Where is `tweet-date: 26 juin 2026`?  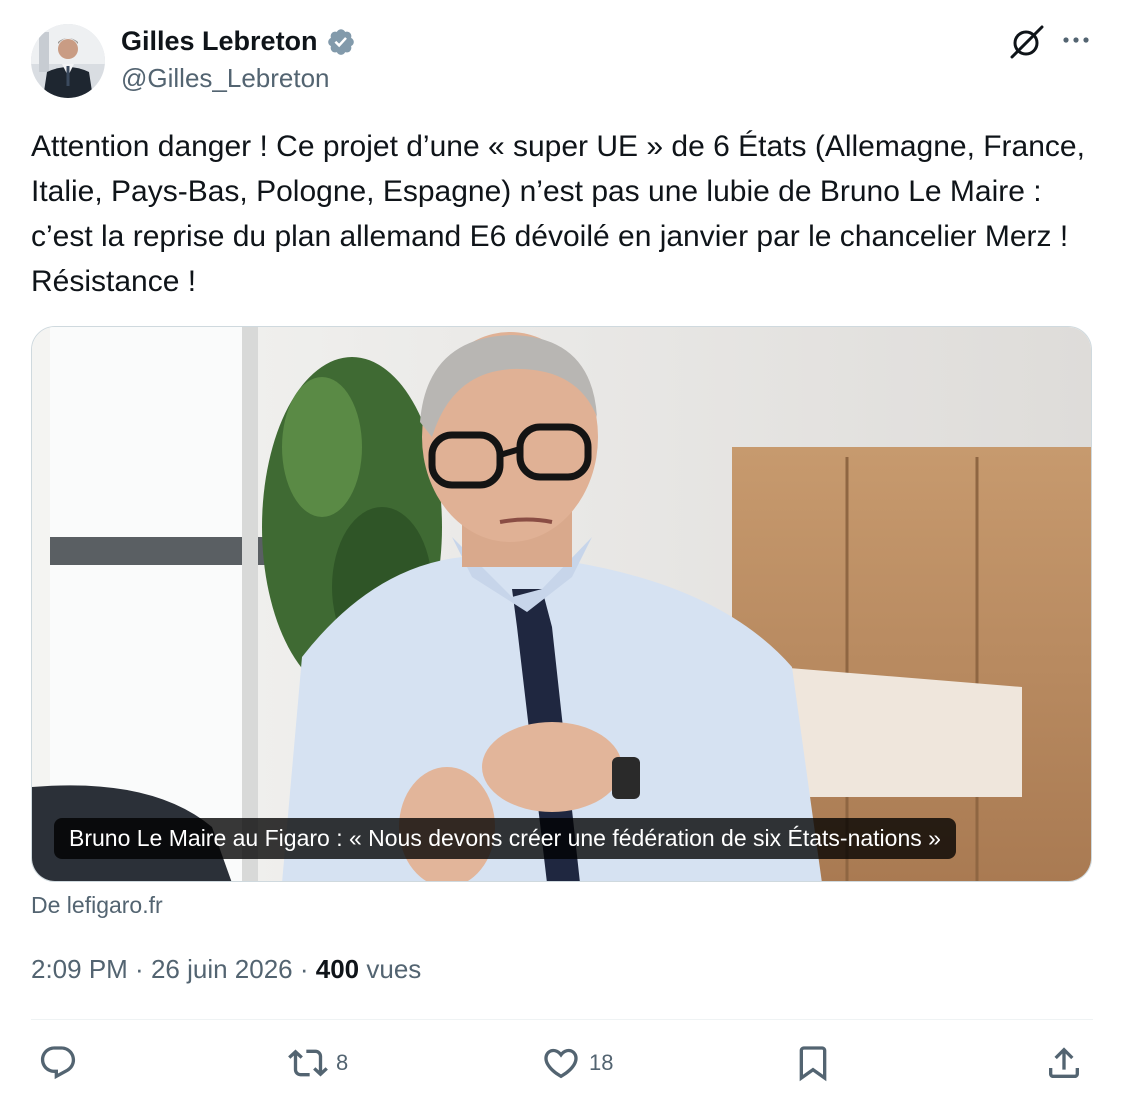 tweet-date: 26 juin 2026 is located at coordinates (222, 969).